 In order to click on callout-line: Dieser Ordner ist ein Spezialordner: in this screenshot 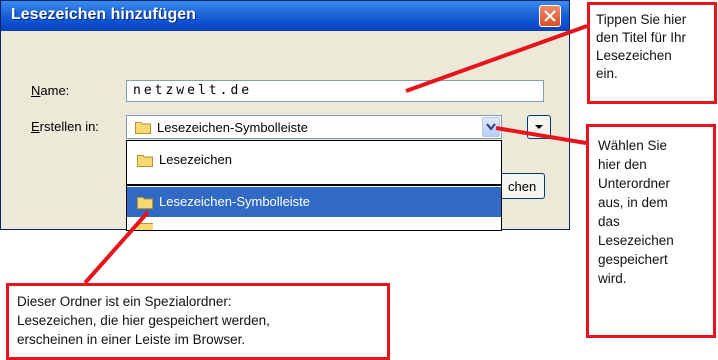, I will do `click(124, 301)`.